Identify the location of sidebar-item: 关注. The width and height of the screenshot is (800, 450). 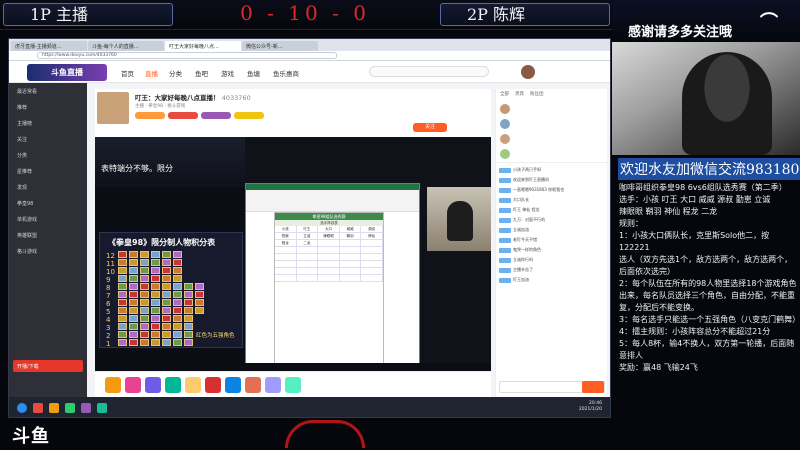
(48, 139).